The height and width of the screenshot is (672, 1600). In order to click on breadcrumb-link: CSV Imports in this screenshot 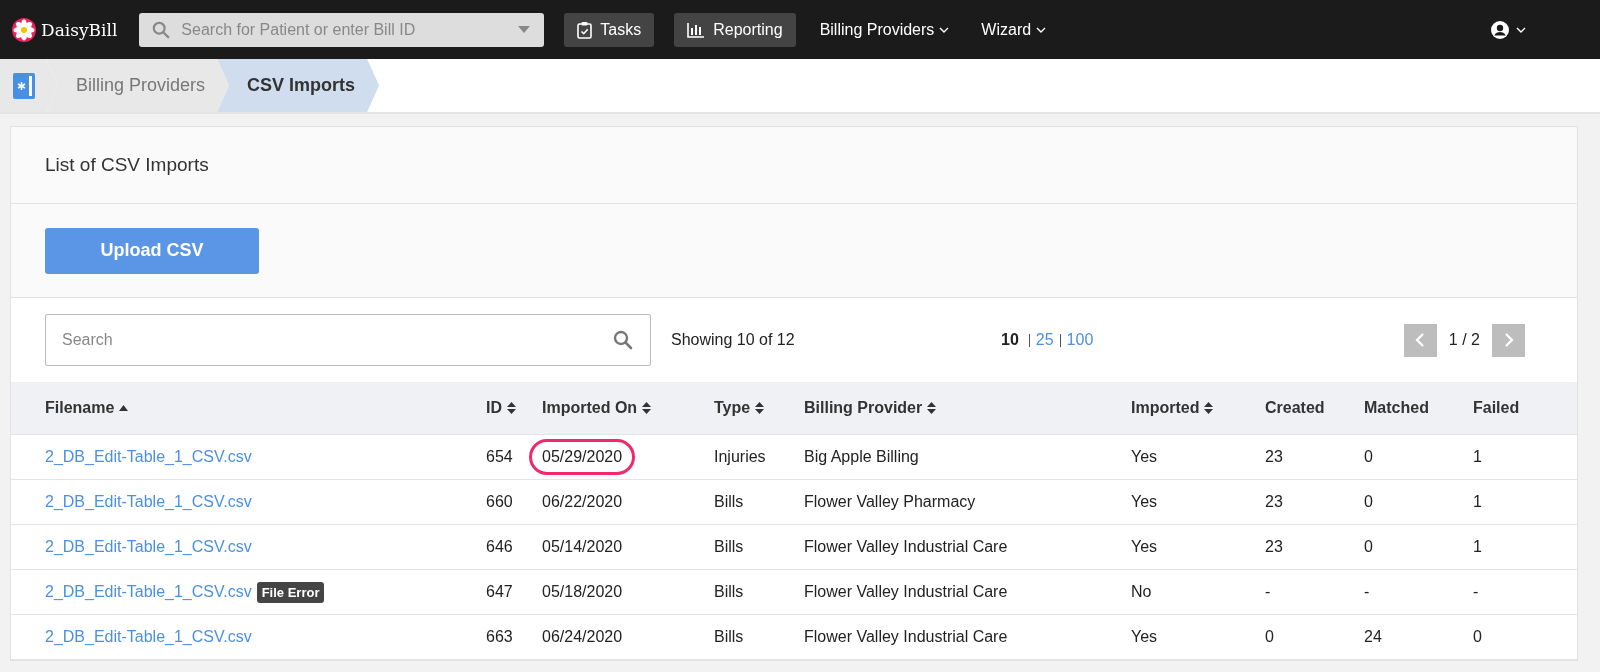, I will do `click(298, 85)`.